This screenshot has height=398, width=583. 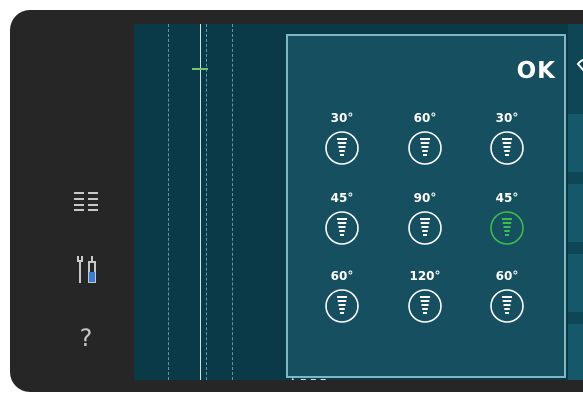 I want to click on help-label: ?, so click(x=86, y=338).